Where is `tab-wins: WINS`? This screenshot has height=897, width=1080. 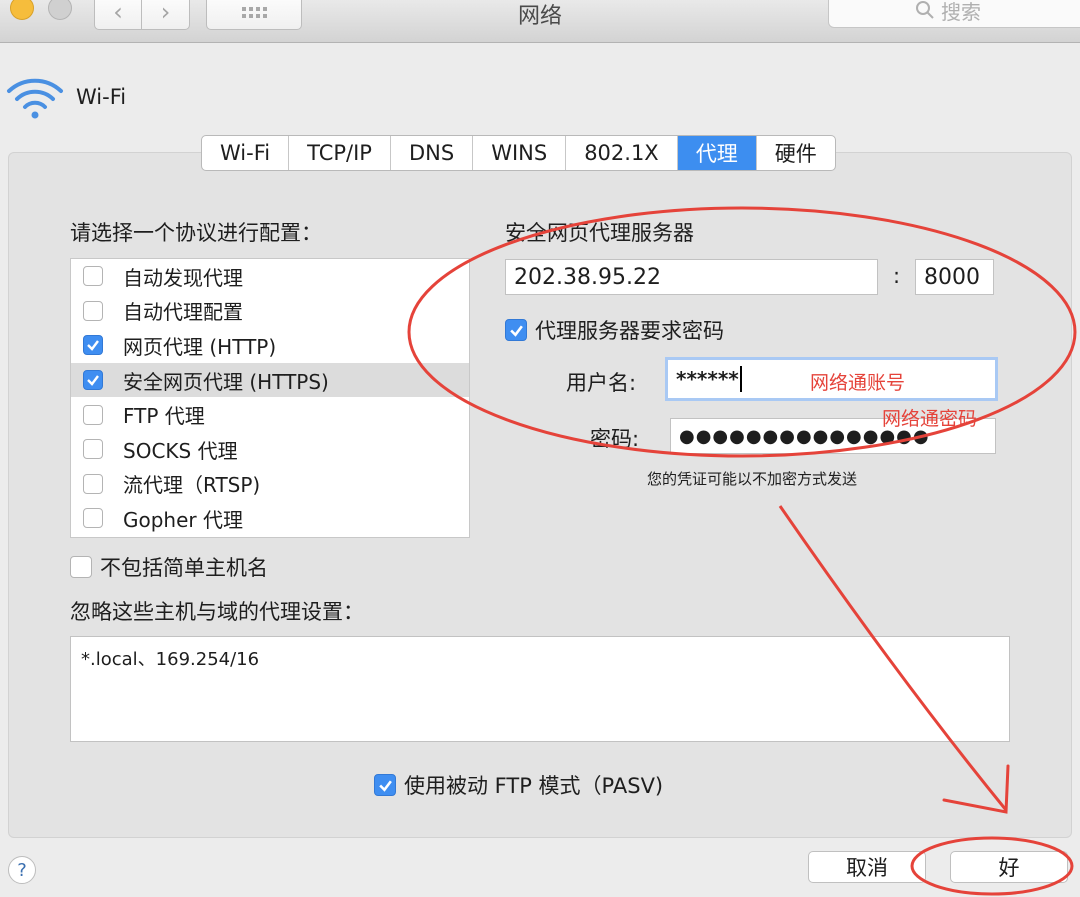
tab-wins: WINS is located at coordinates (520, 153).